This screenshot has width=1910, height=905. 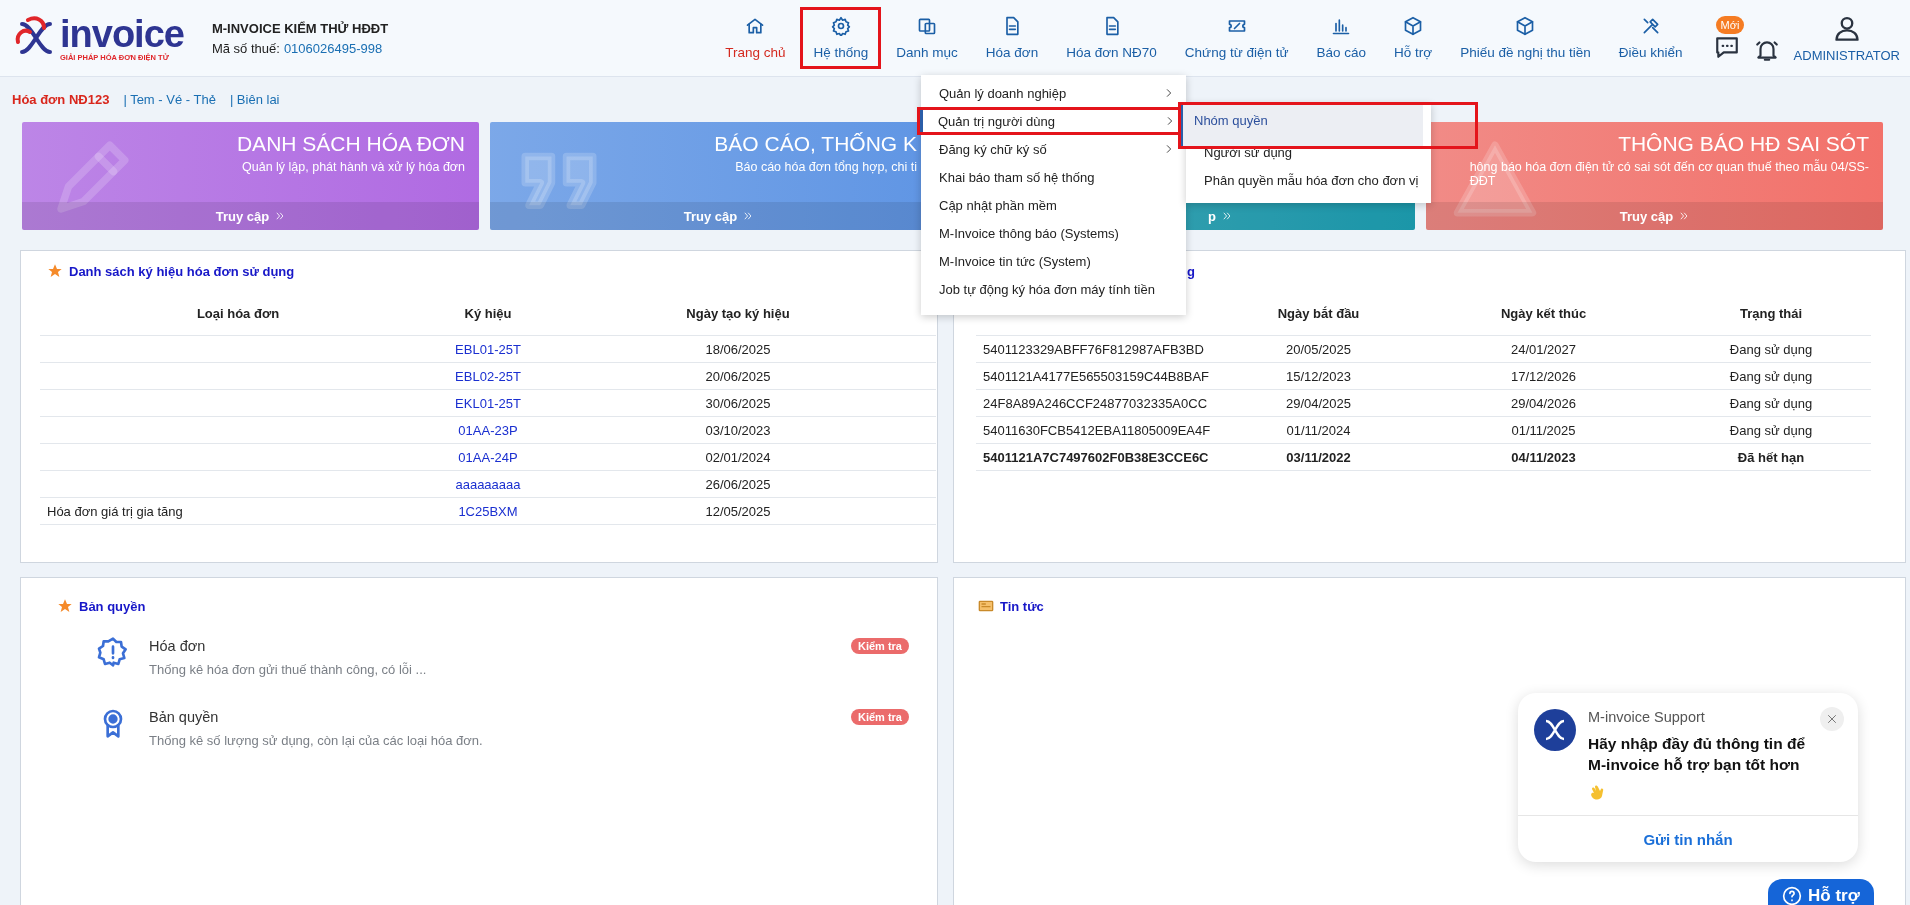 I want to click on help-button: Hỗ trợ, so click(x=1821, y=892).